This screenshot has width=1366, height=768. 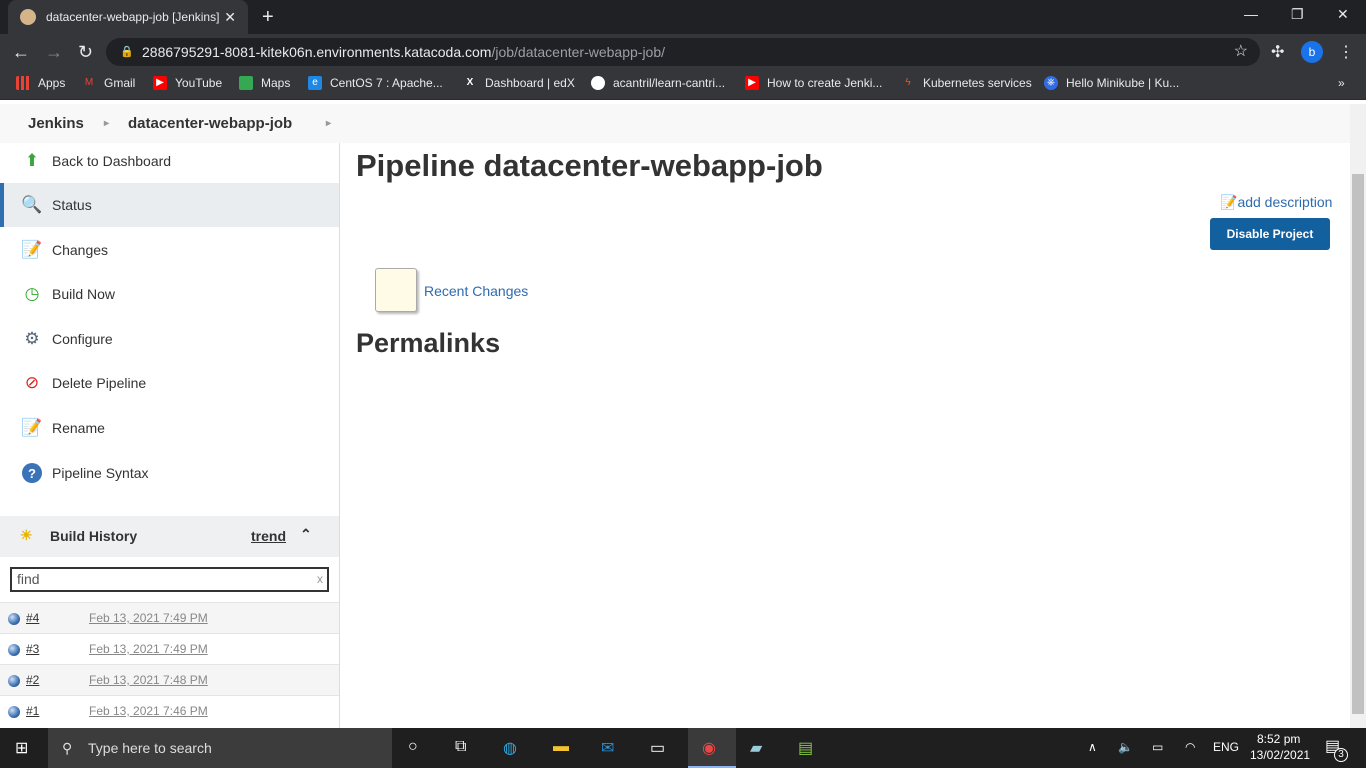 I want to click on forward-button: →, so click(x=54, y=52).